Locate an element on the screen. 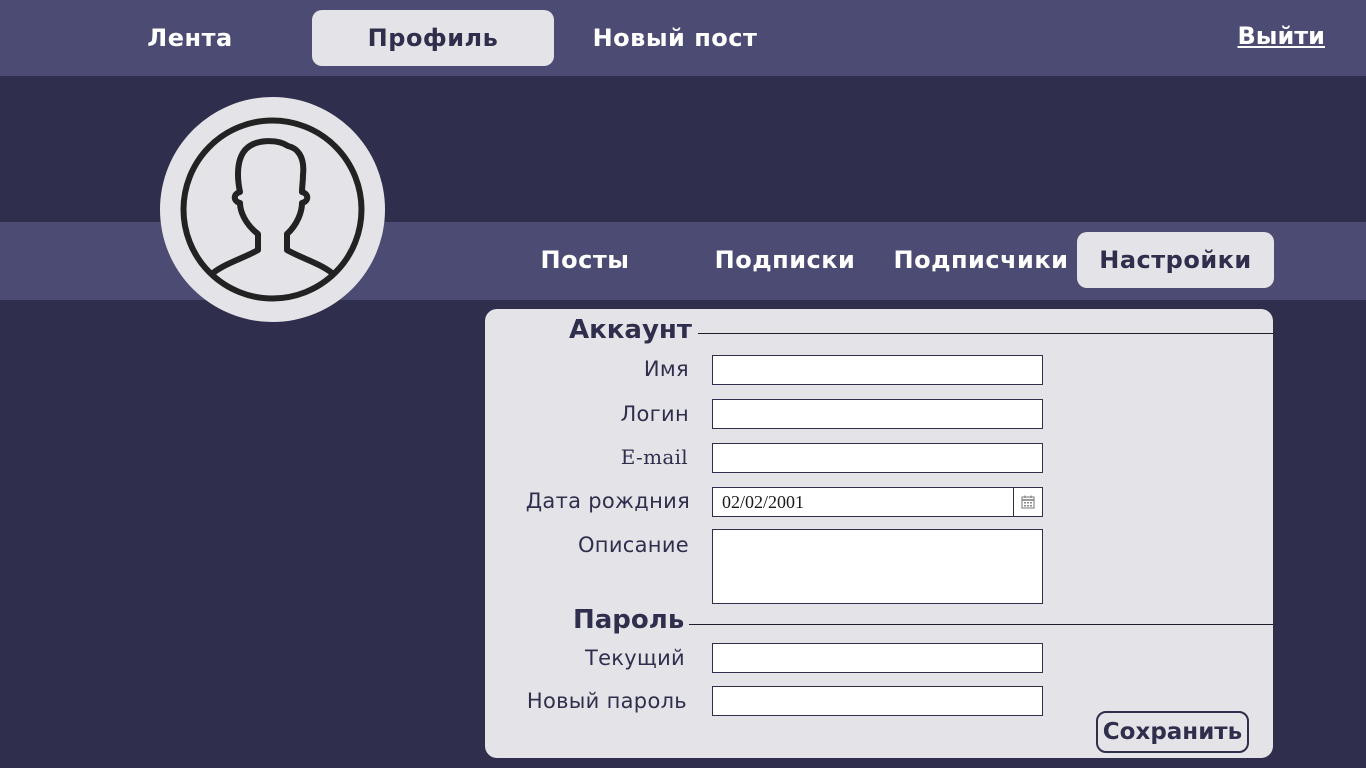 The width and height of the screenshot is (1366, 768). birthdate-input: 02/02/2001 is located at coordinates (877, 502).